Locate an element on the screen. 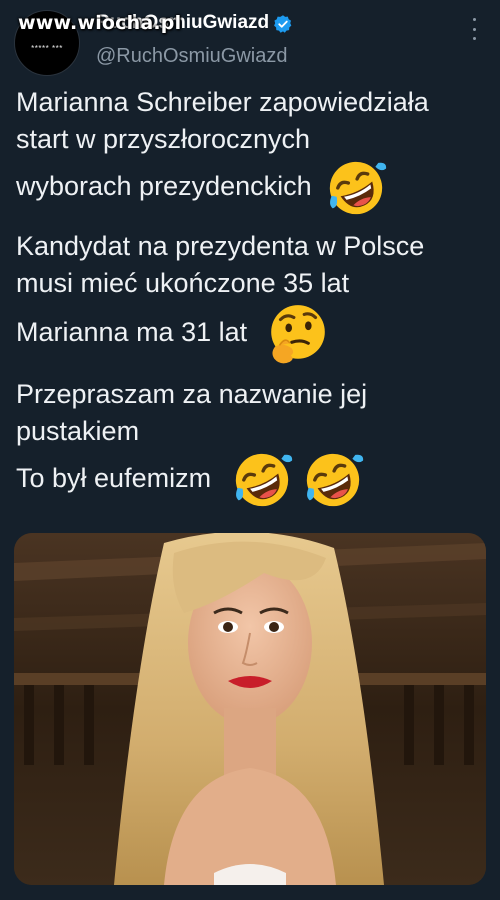 Image resolution: width=500 pixels, height=900 pixels. tweet-line: To był eufemizm is located at coordinates (114, 478).